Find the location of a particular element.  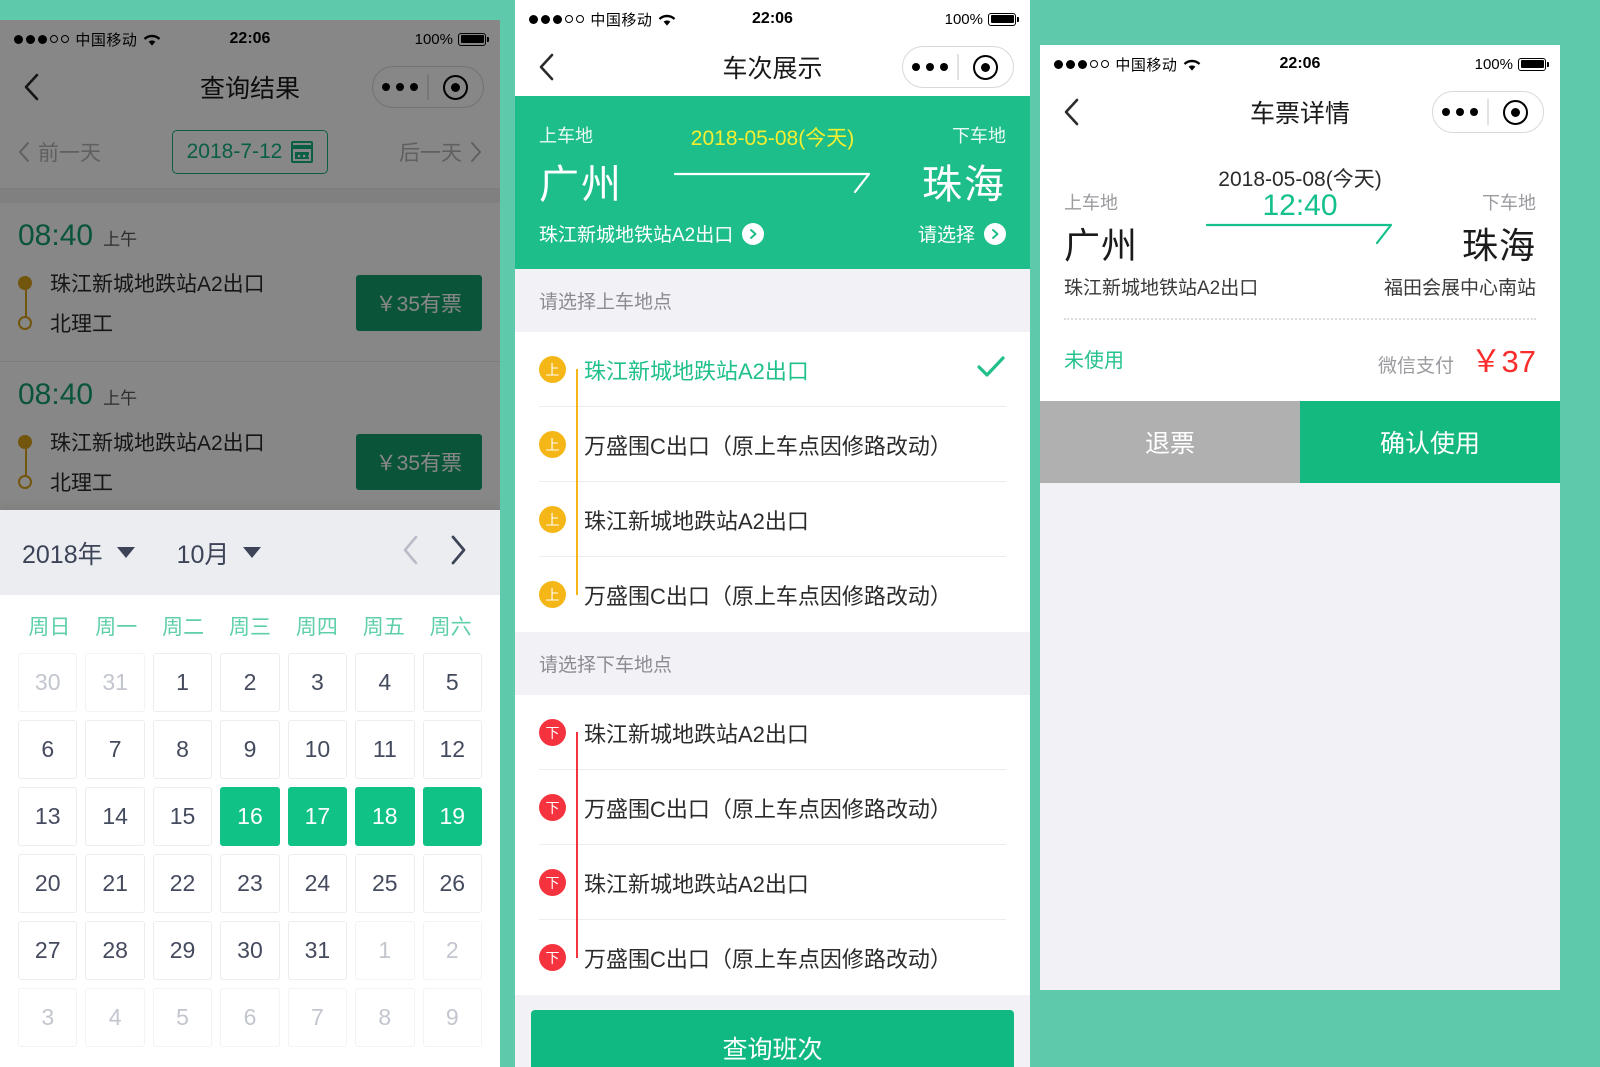

calendar-day-cell: 30 is located at coordinates (249, 950).